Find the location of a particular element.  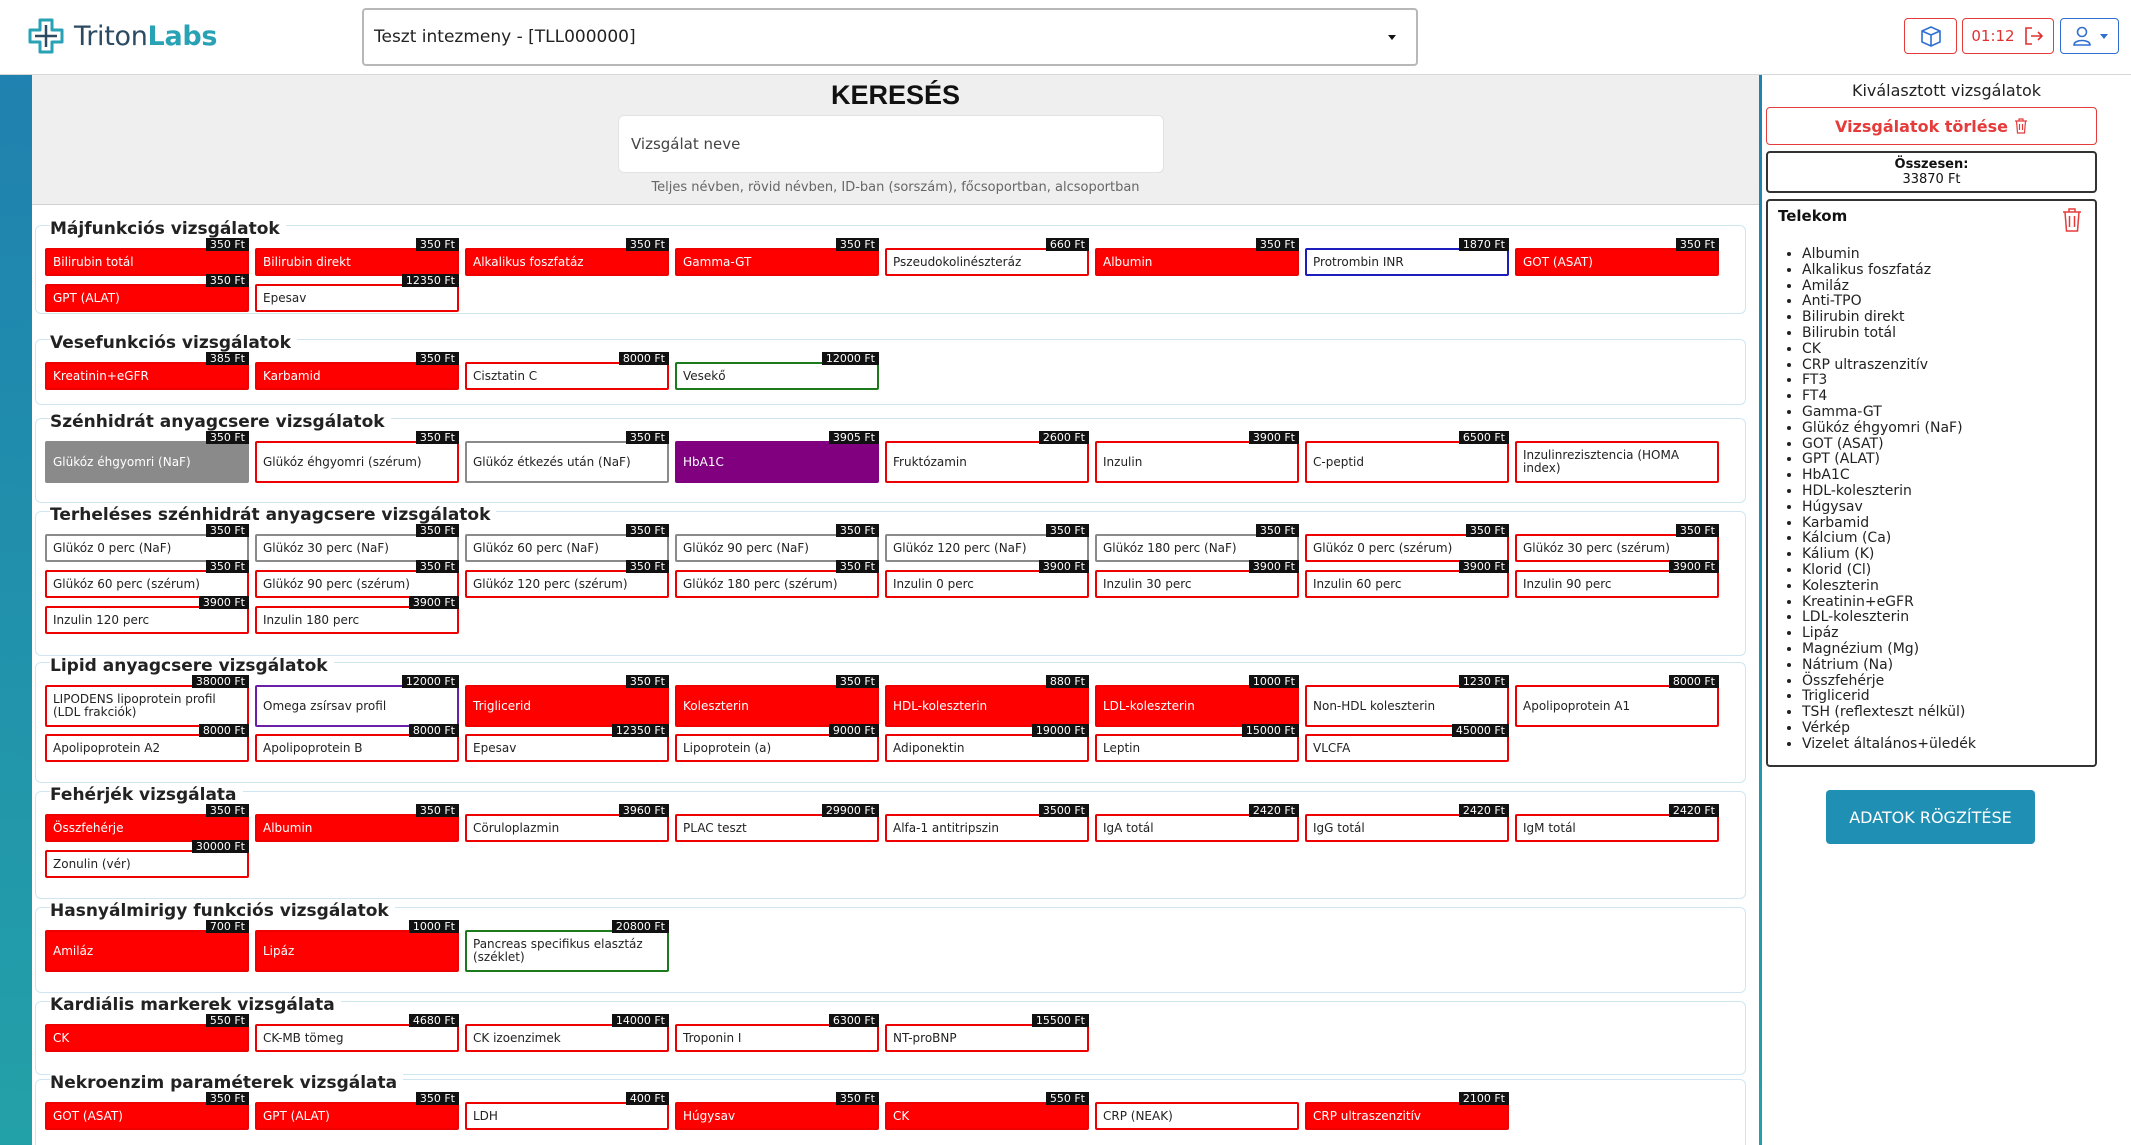

test-tile: Koleszterin 350 Ft is located at coordinates (777, 701).